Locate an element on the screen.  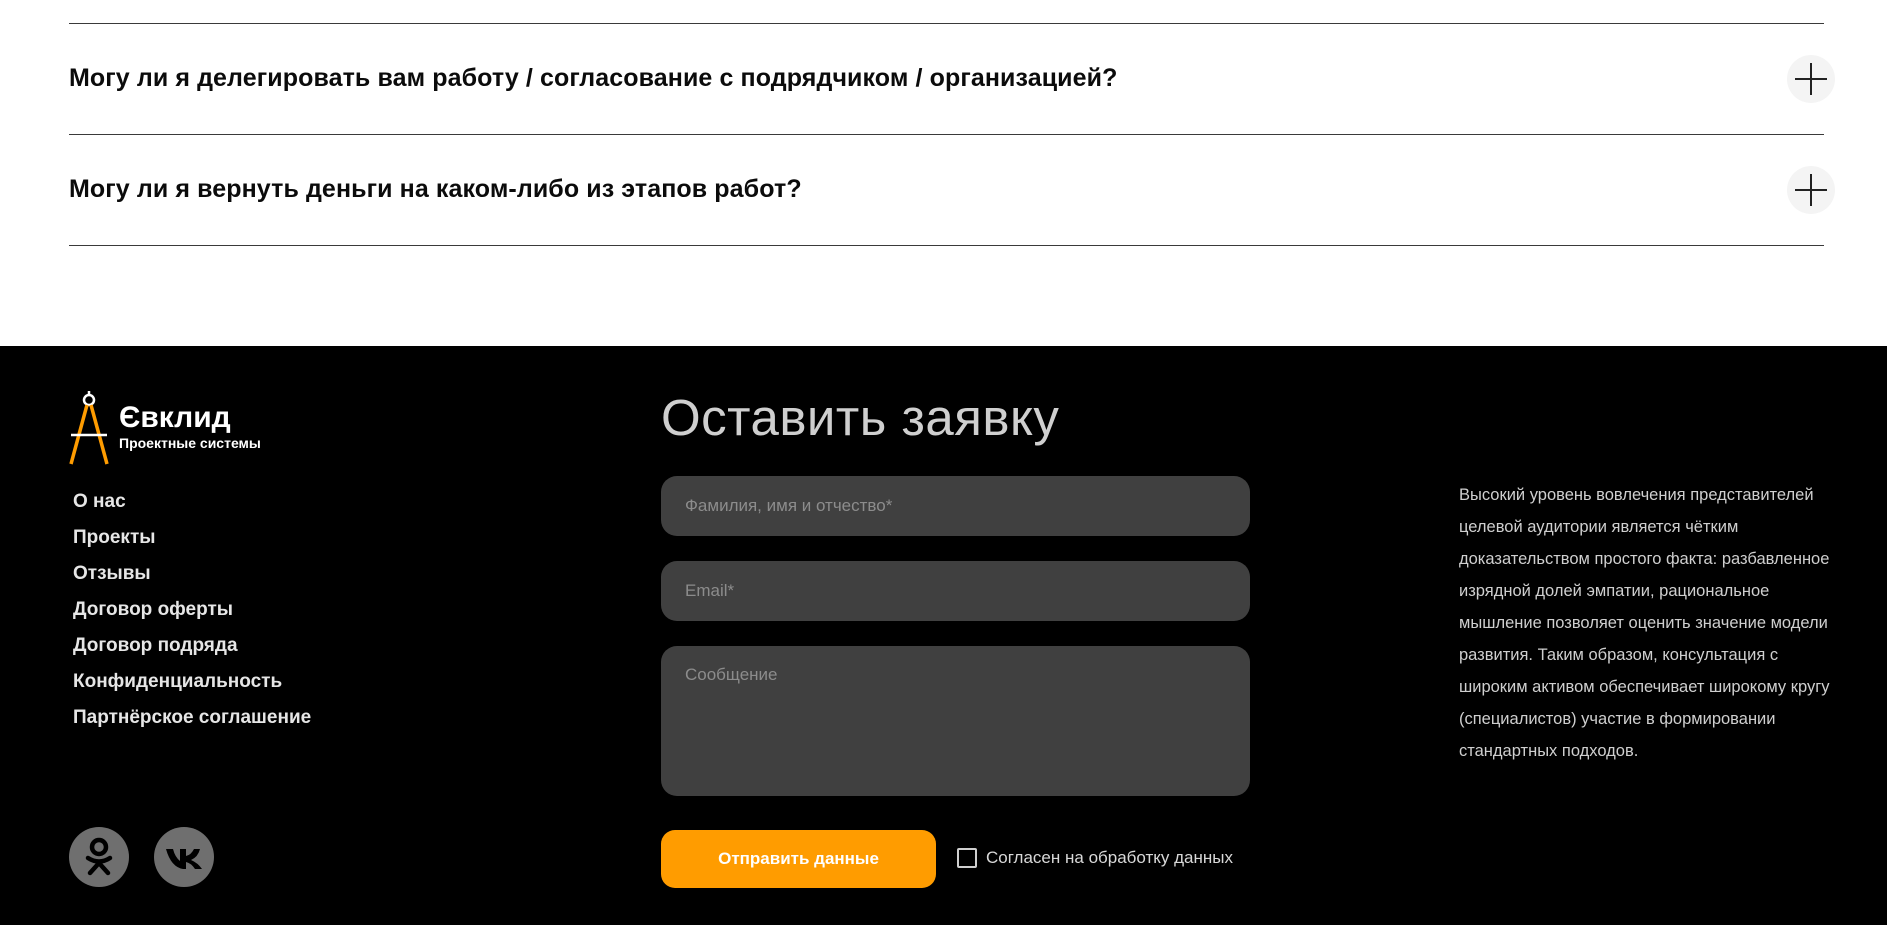
footer-link-privacy: Конфиденциальность is located at coordinates (192, 689).